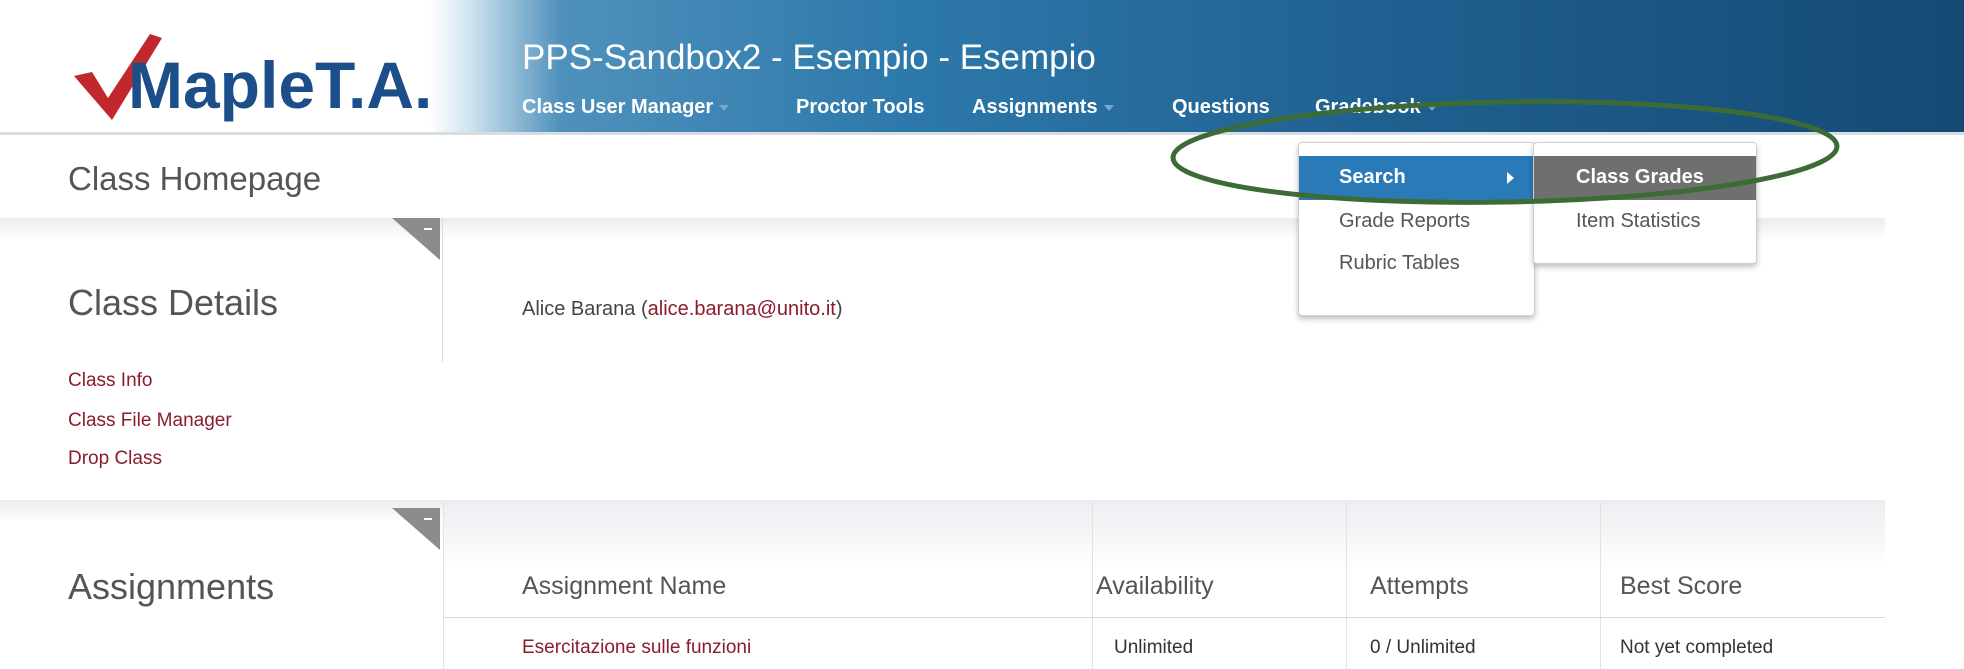 This screenshot has width=1964, height=669. What do you see at coordinates (1416, 178) in the screenshot?
I see `menu-item-search: Search` at bounding box center [1416, 178].